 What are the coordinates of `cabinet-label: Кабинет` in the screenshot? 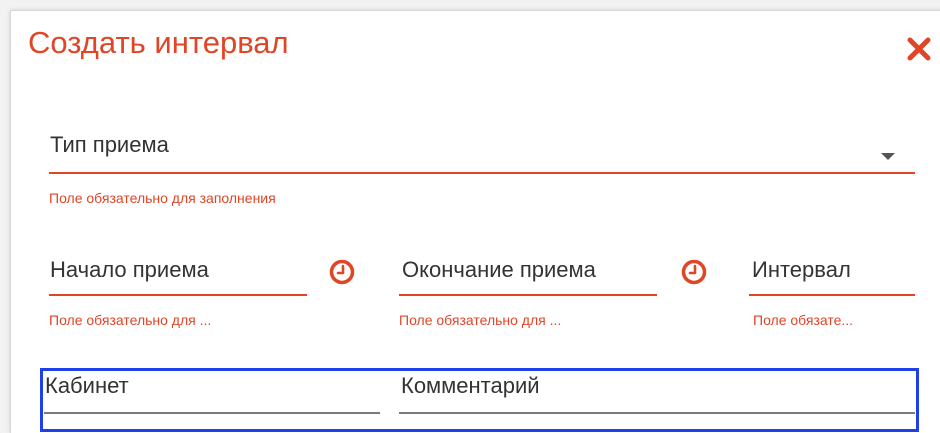 It's located at (87, 385).